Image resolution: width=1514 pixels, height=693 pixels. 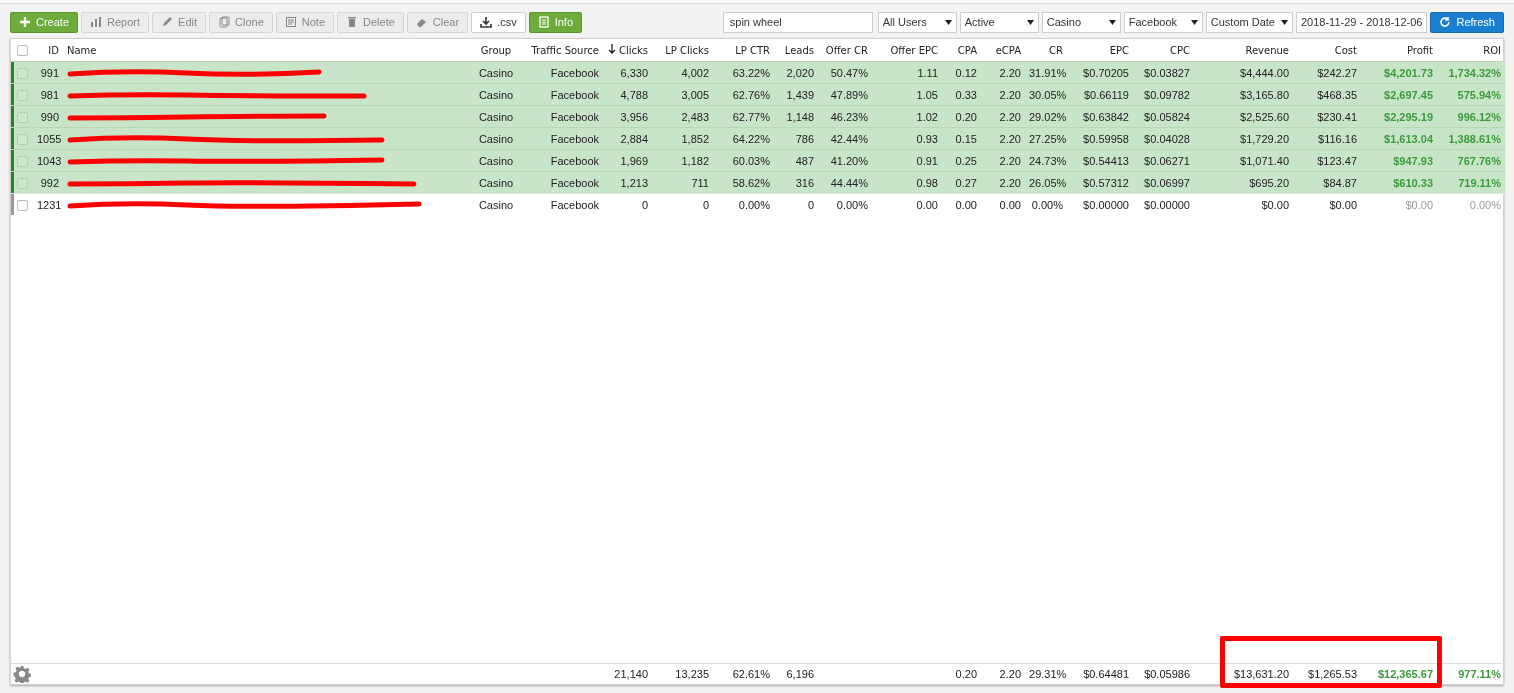 I want to click on table-row: 981 Casino Facebook 4,788 3,005 62.76% 1,439 47.89% 1.05 0.33 2.20 30.05% $0.66119 $0.09782 $3,165.80 $468.35 $2,697.45 575.94%, so click(x=758, y=94).